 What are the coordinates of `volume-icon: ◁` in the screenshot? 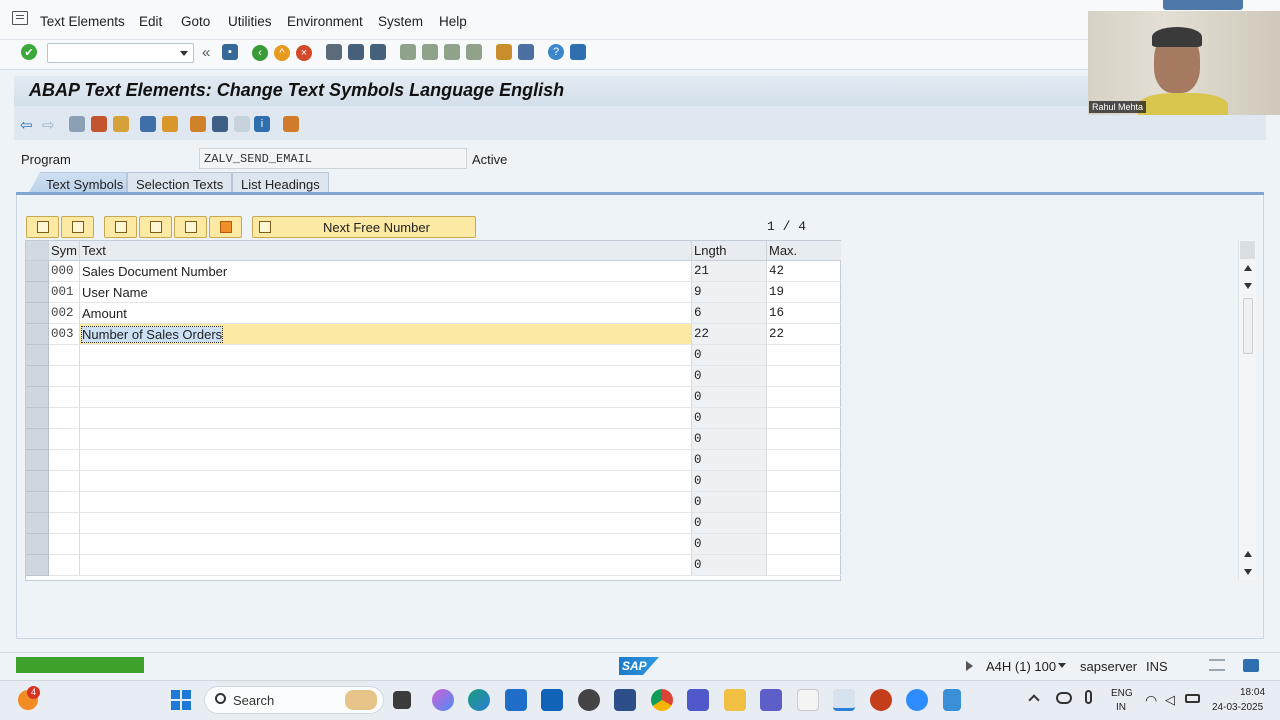 It's located at (1170, 700).